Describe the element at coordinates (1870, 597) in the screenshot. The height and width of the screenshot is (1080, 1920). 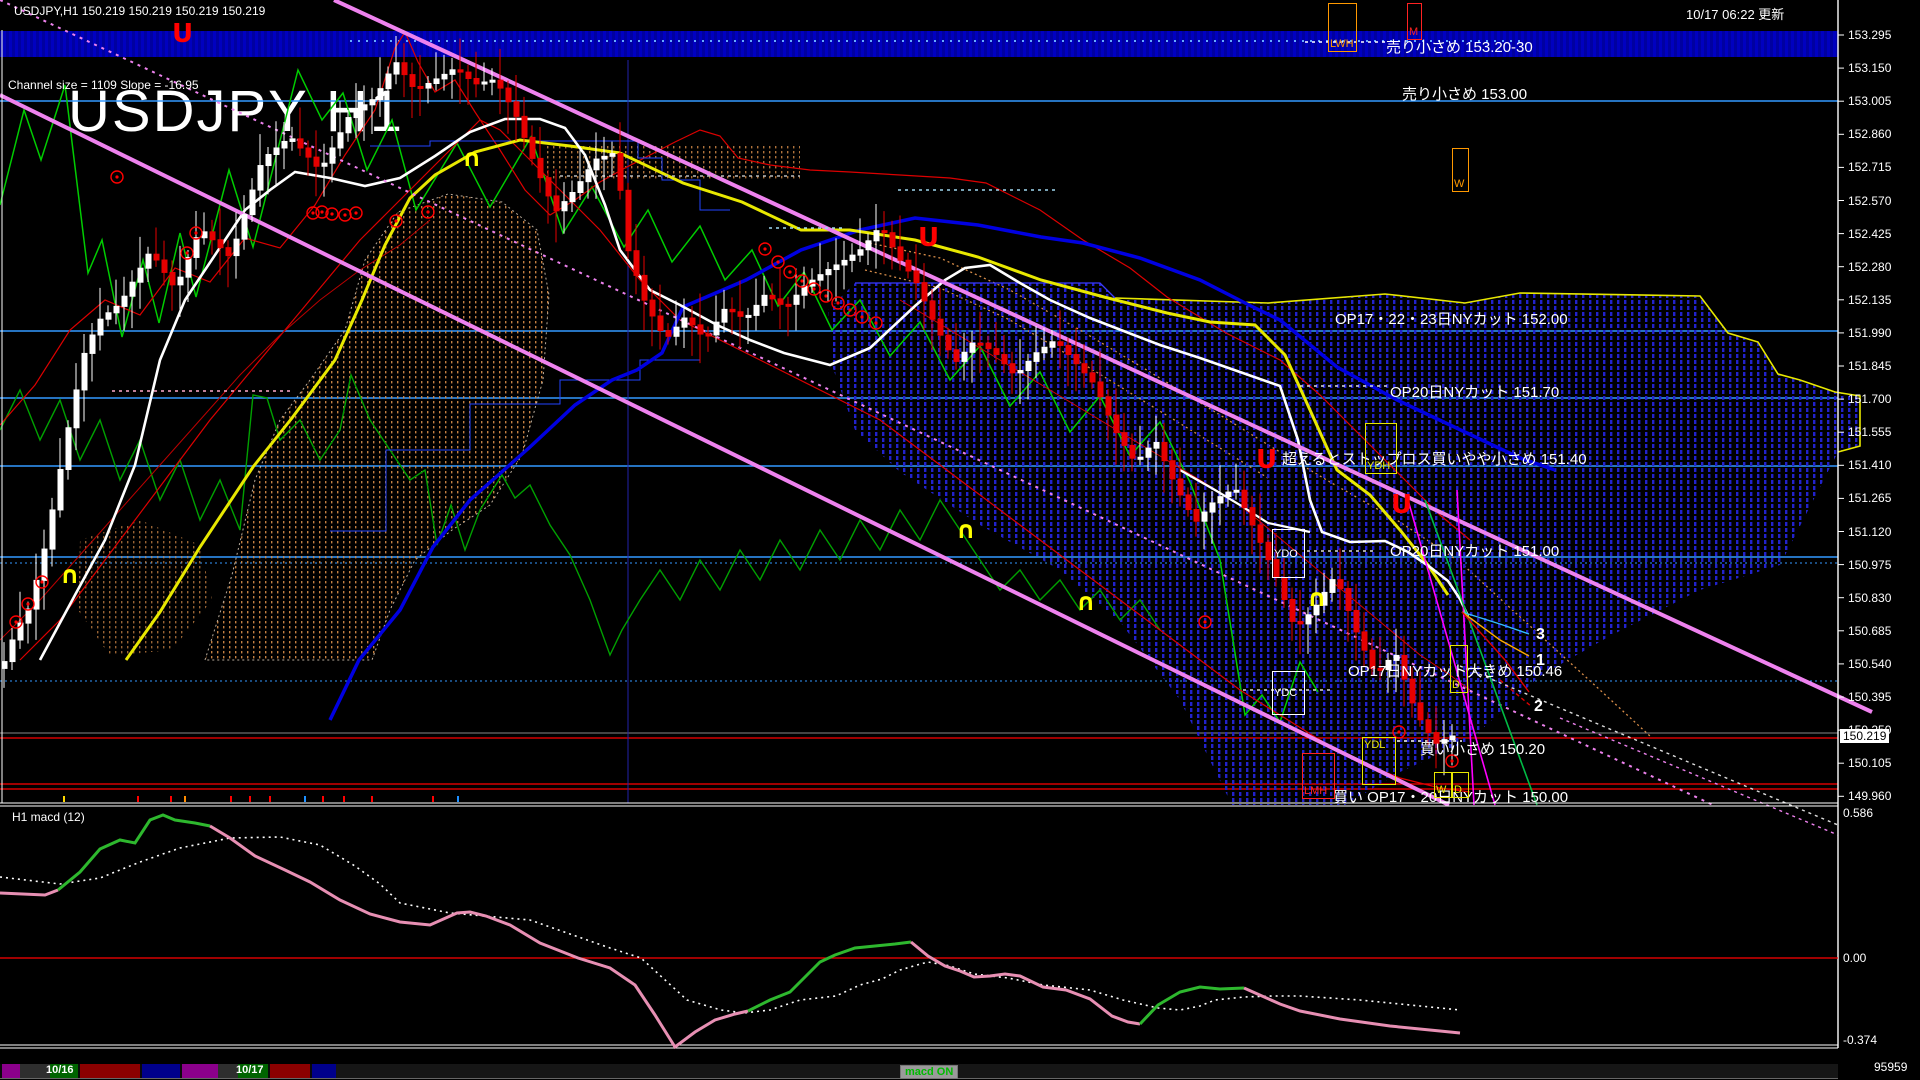
I see `price-axis-label: 150.830` at that location.